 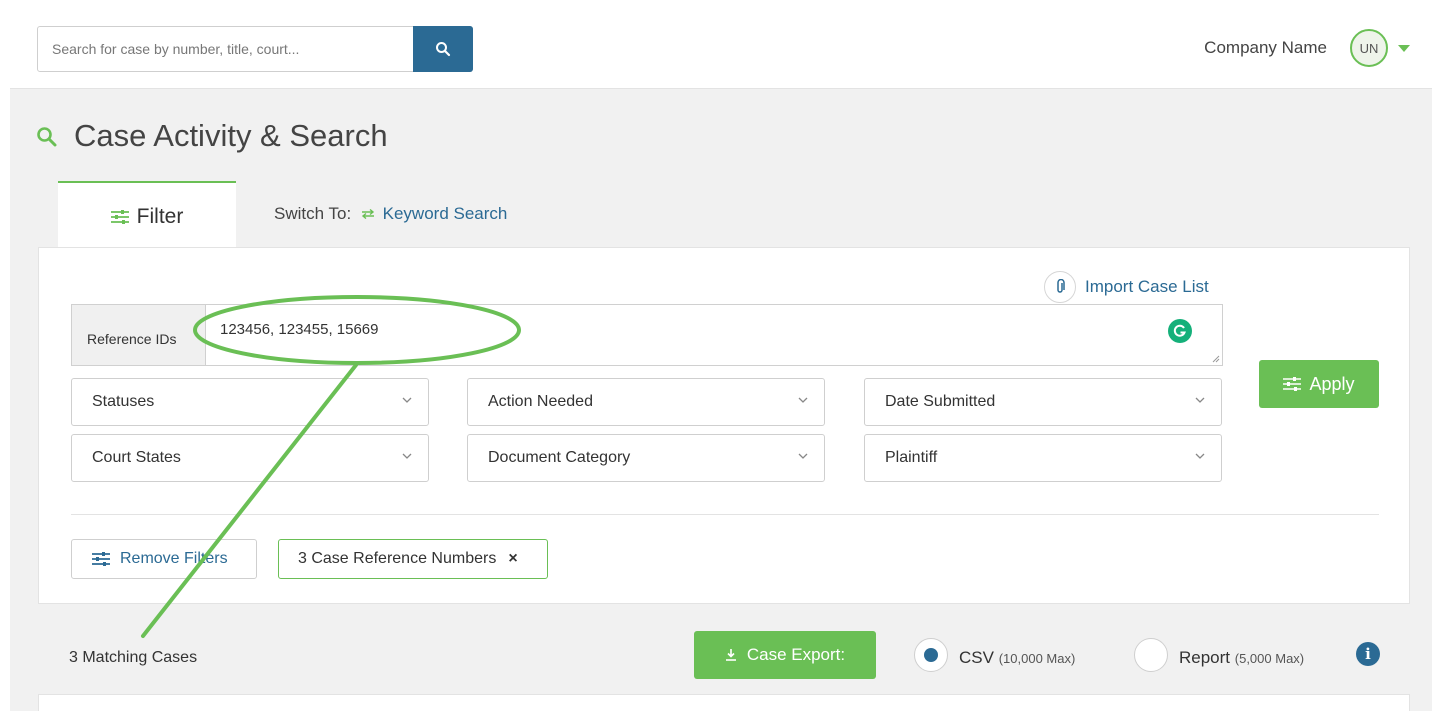 I want to click on statuses-dropdown: Statuses, so click(x=250, y=402).